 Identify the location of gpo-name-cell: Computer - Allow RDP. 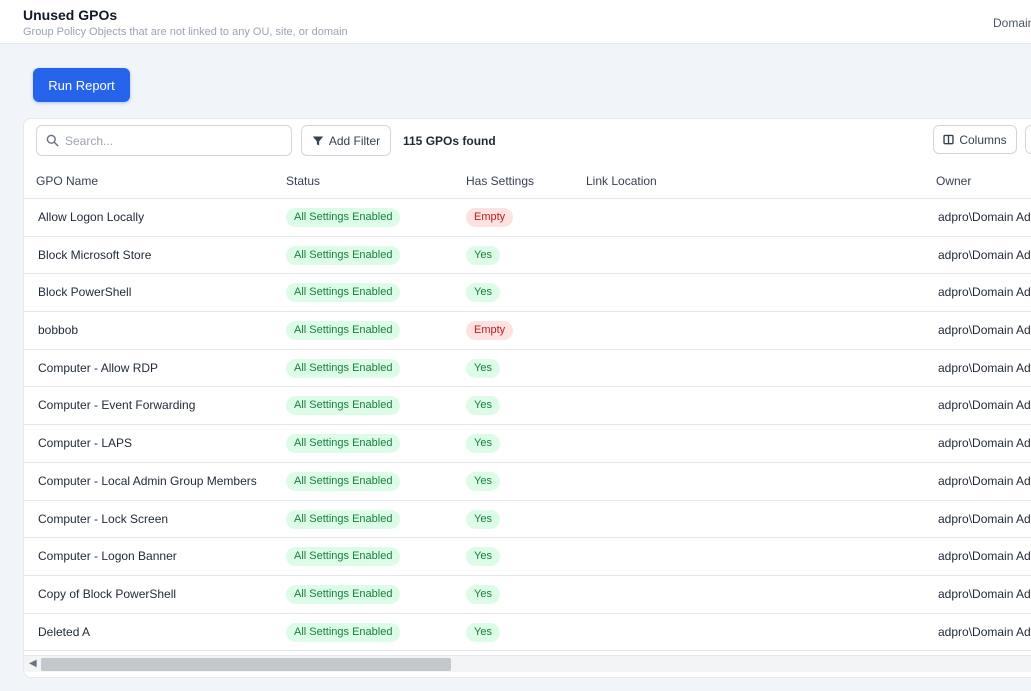
(98, 367).